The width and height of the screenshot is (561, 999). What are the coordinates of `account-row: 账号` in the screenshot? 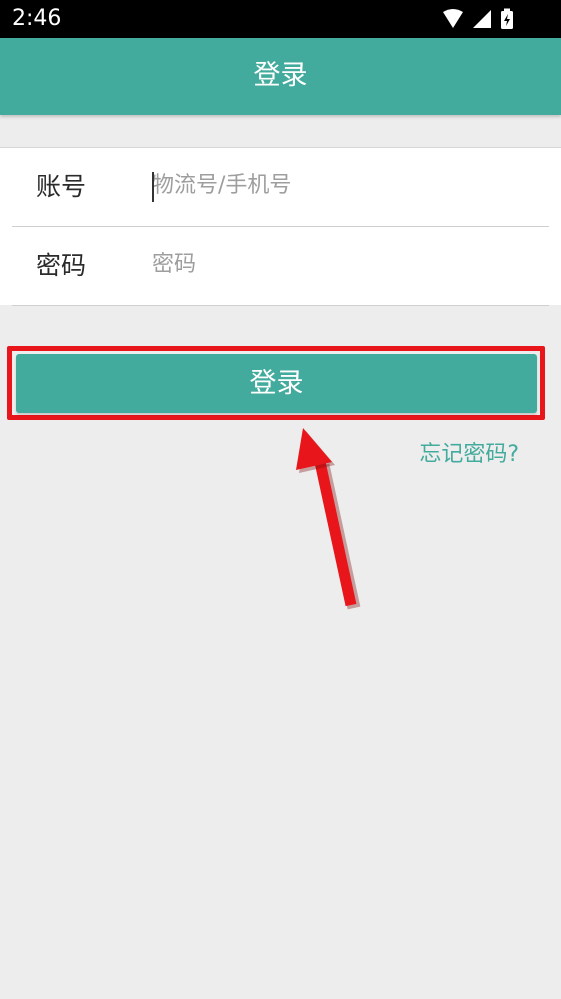 It's located at (280, 187).